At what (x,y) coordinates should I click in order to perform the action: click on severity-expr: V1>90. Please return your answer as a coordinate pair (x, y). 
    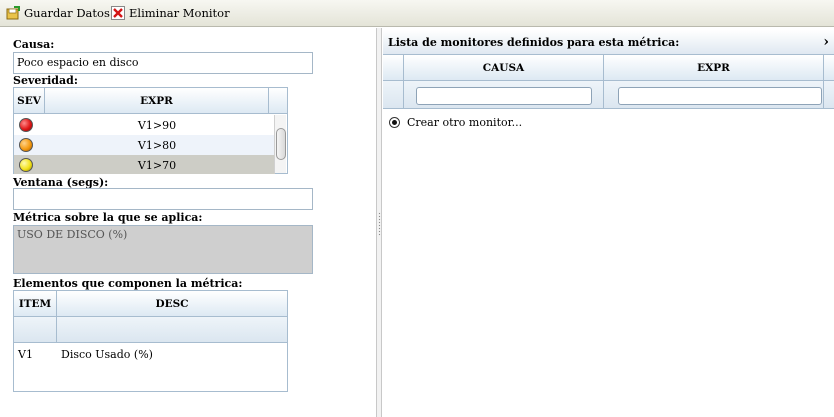
    Looking at the image, I should click on (157, 125).